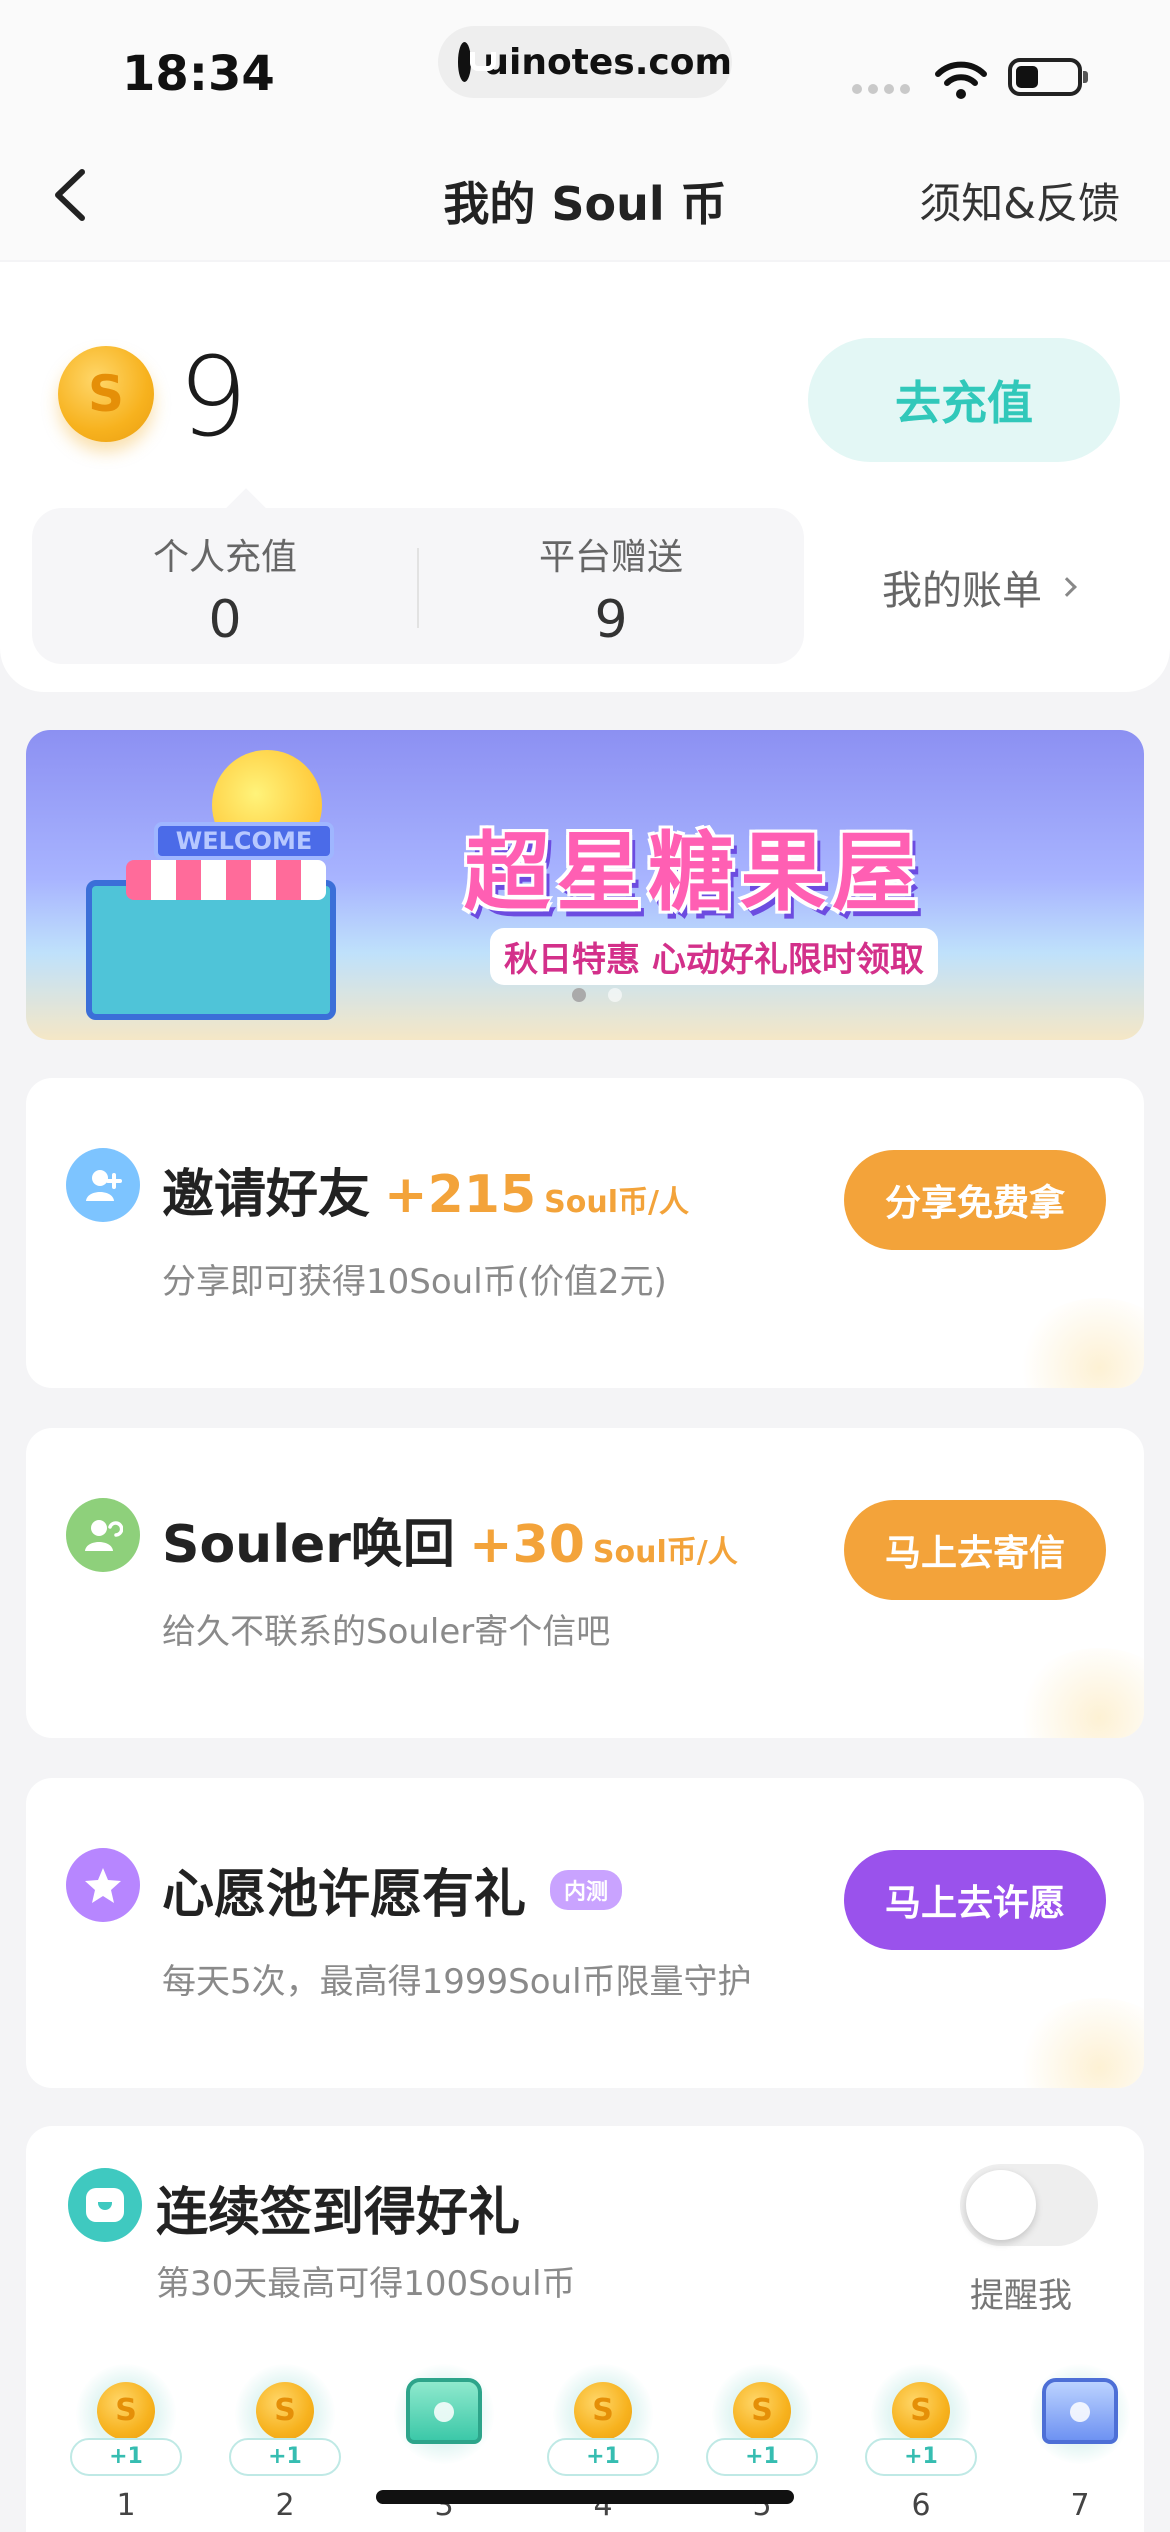 The width and height of the screenshot is (1170, 2532). What do you see at coordinates (961, 80) in the screenshot?
I see `wifi-icon` at bounding box center [961, 80].